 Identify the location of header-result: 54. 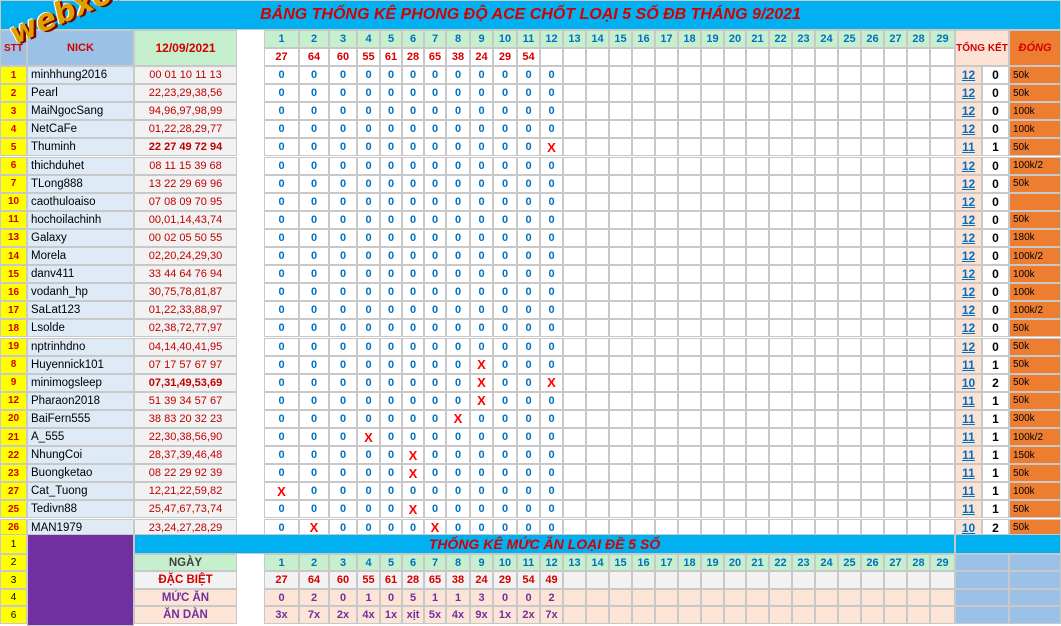
(528, 57).